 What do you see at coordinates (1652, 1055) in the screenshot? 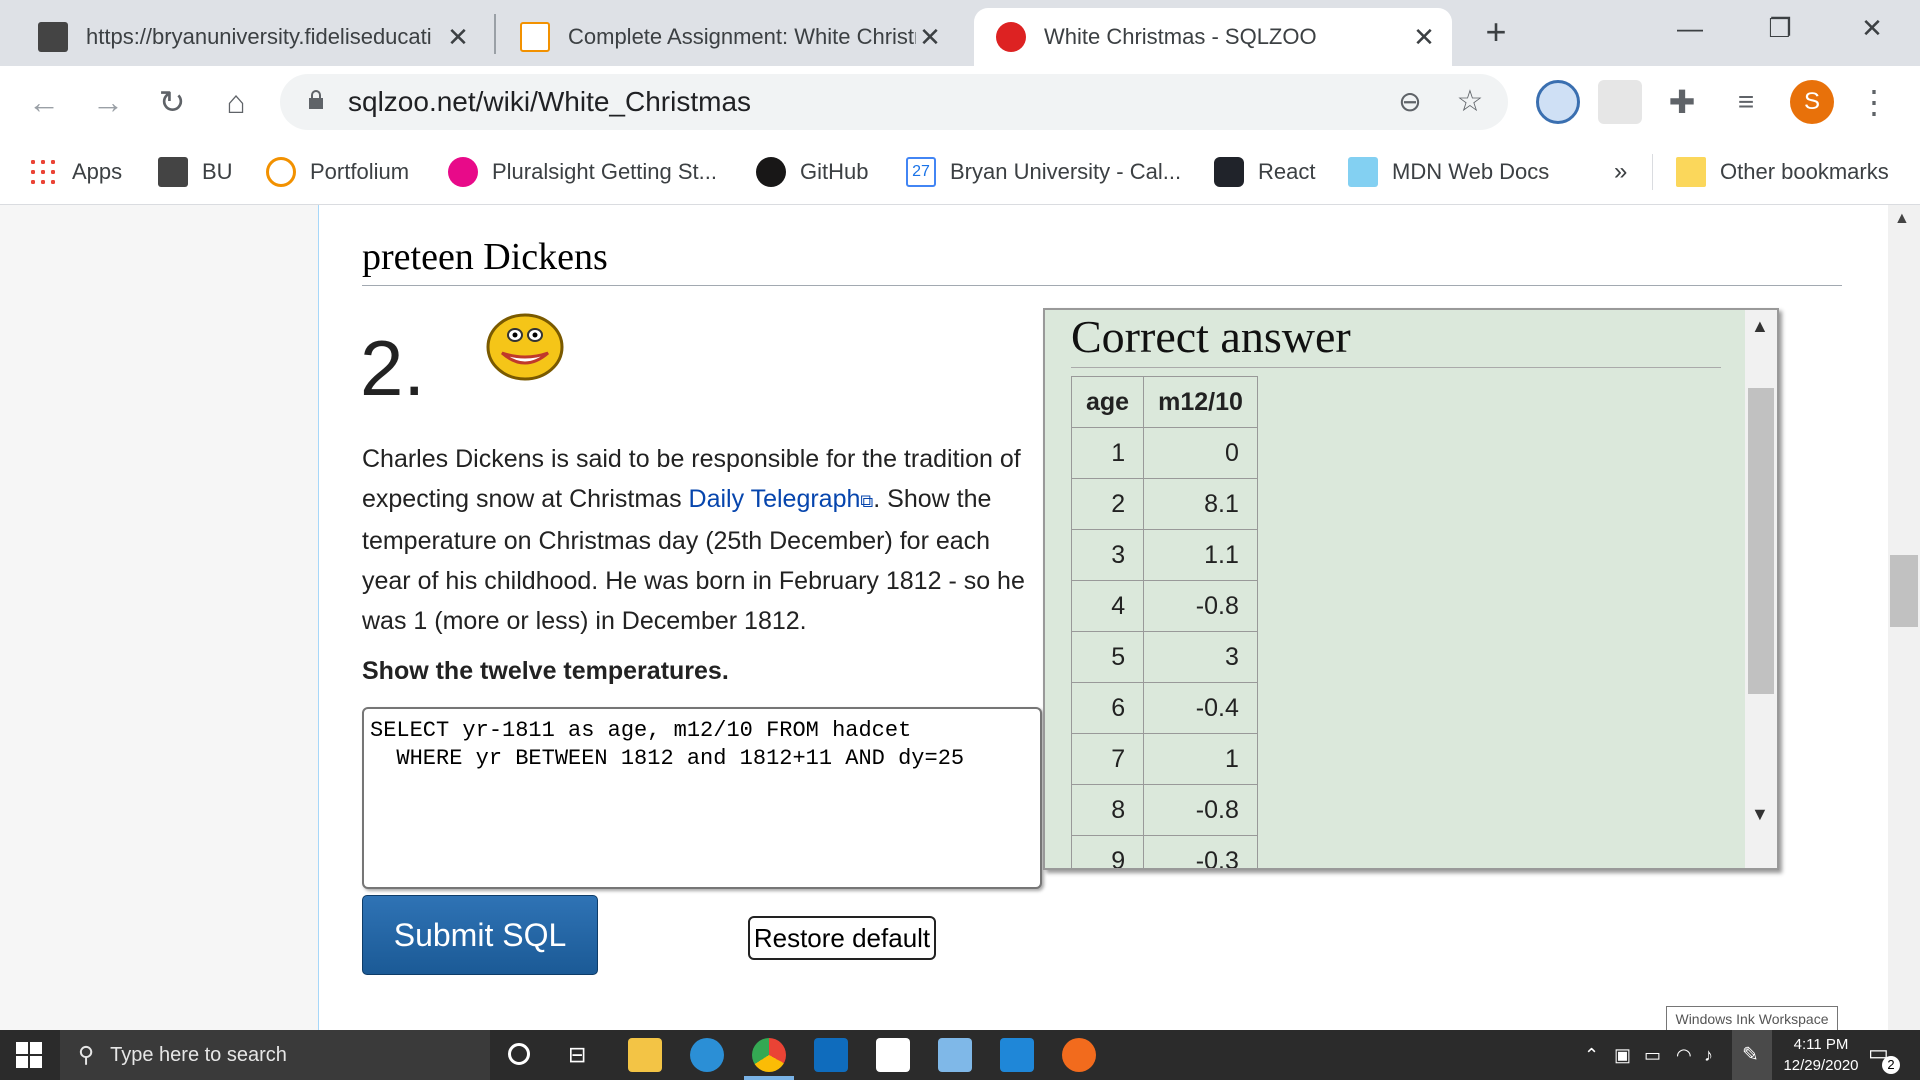
I see `battery-icon: ▭` at bounding box center [1652, 1055].